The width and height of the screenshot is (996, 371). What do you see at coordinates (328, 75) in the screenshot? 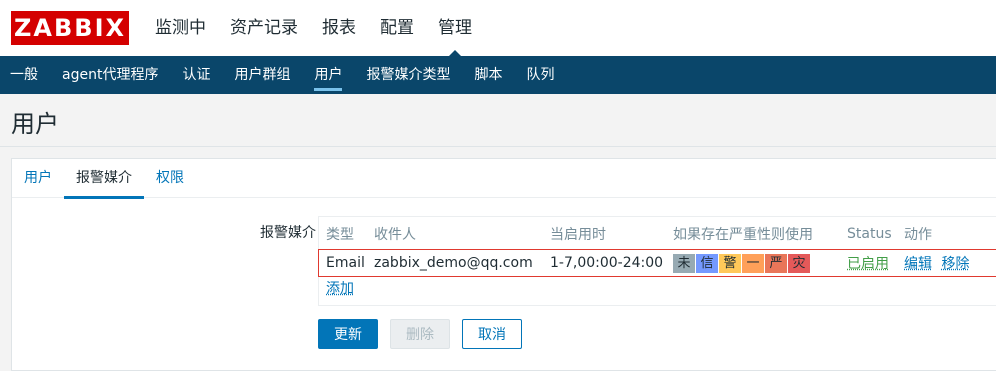
I see `submenu-item-users: 用户` at bounding box center [328, 75].